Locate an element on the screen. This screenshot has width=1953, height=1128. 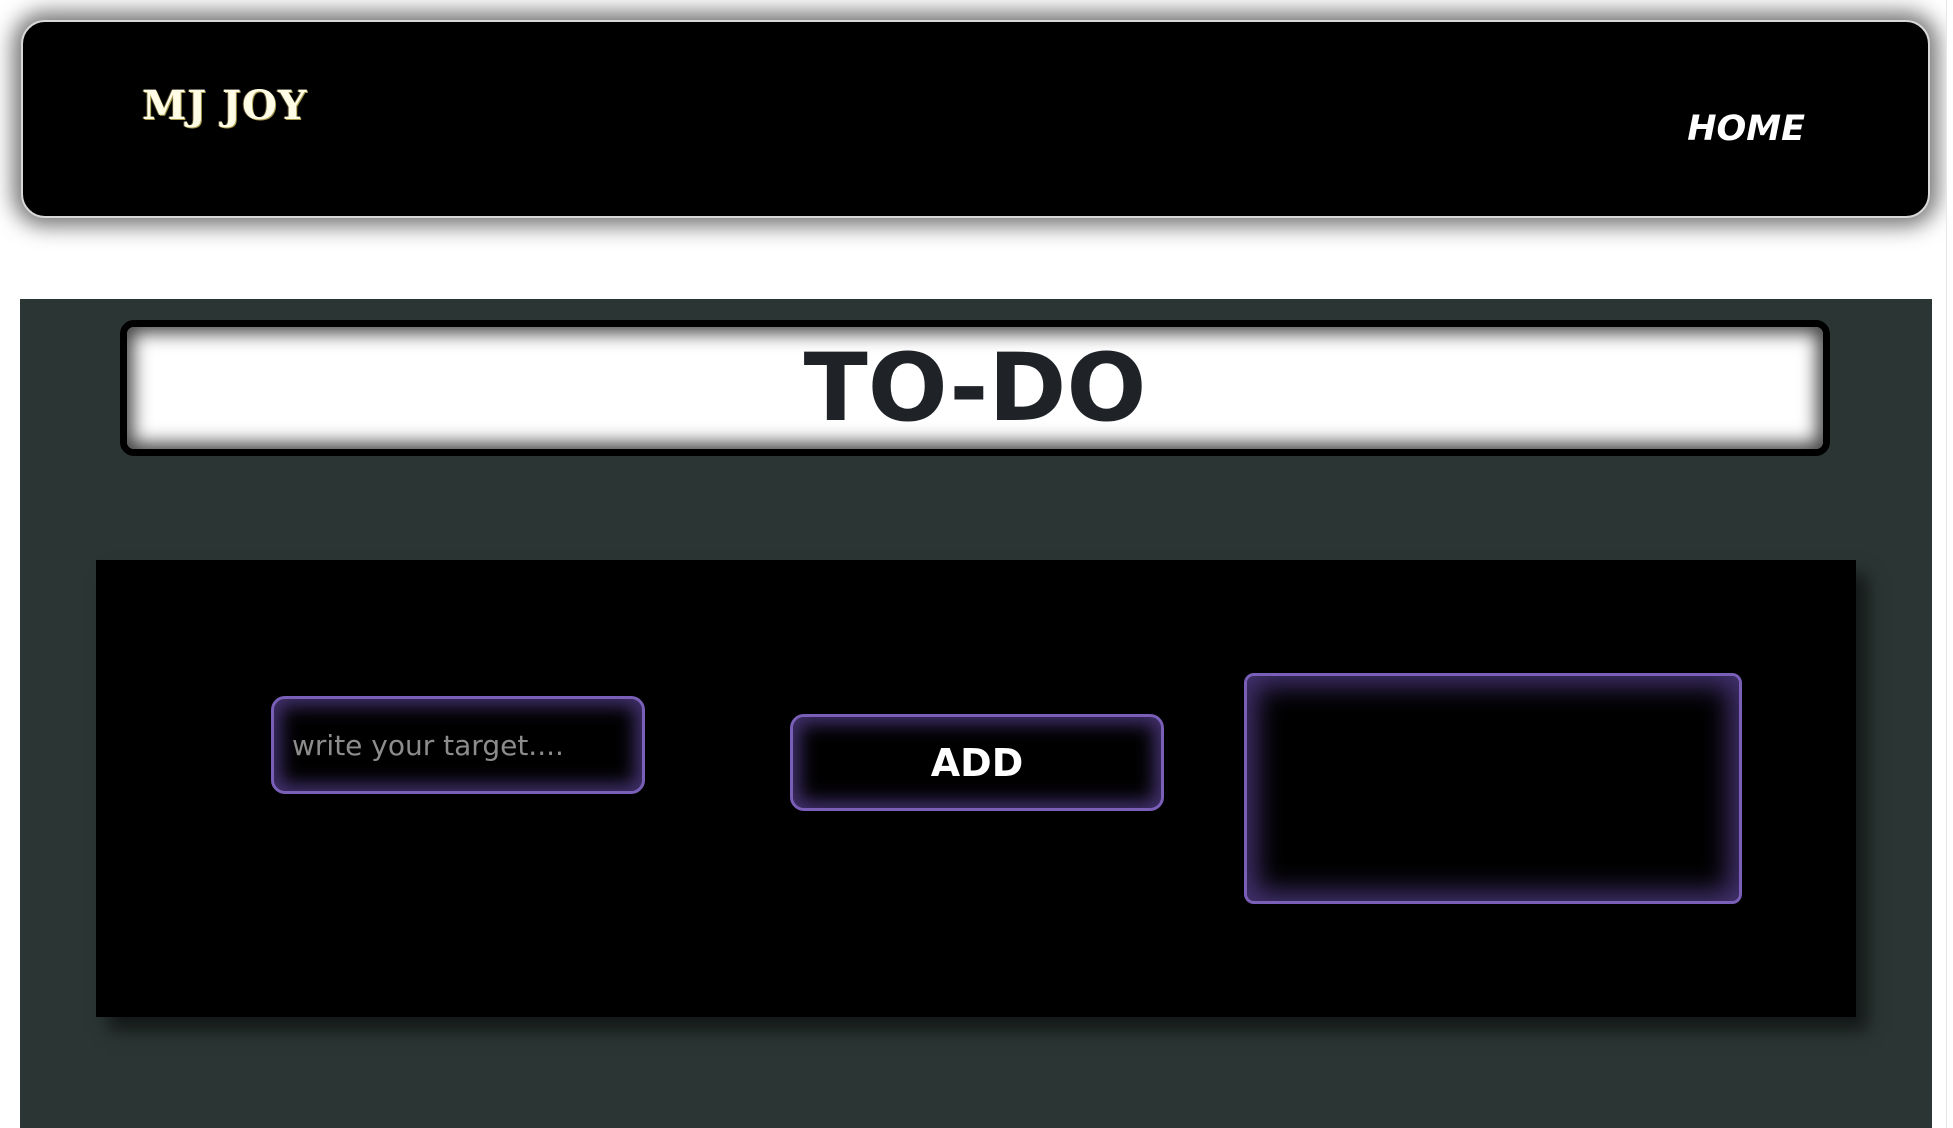
task-list is located at coordinates (1493, 788).